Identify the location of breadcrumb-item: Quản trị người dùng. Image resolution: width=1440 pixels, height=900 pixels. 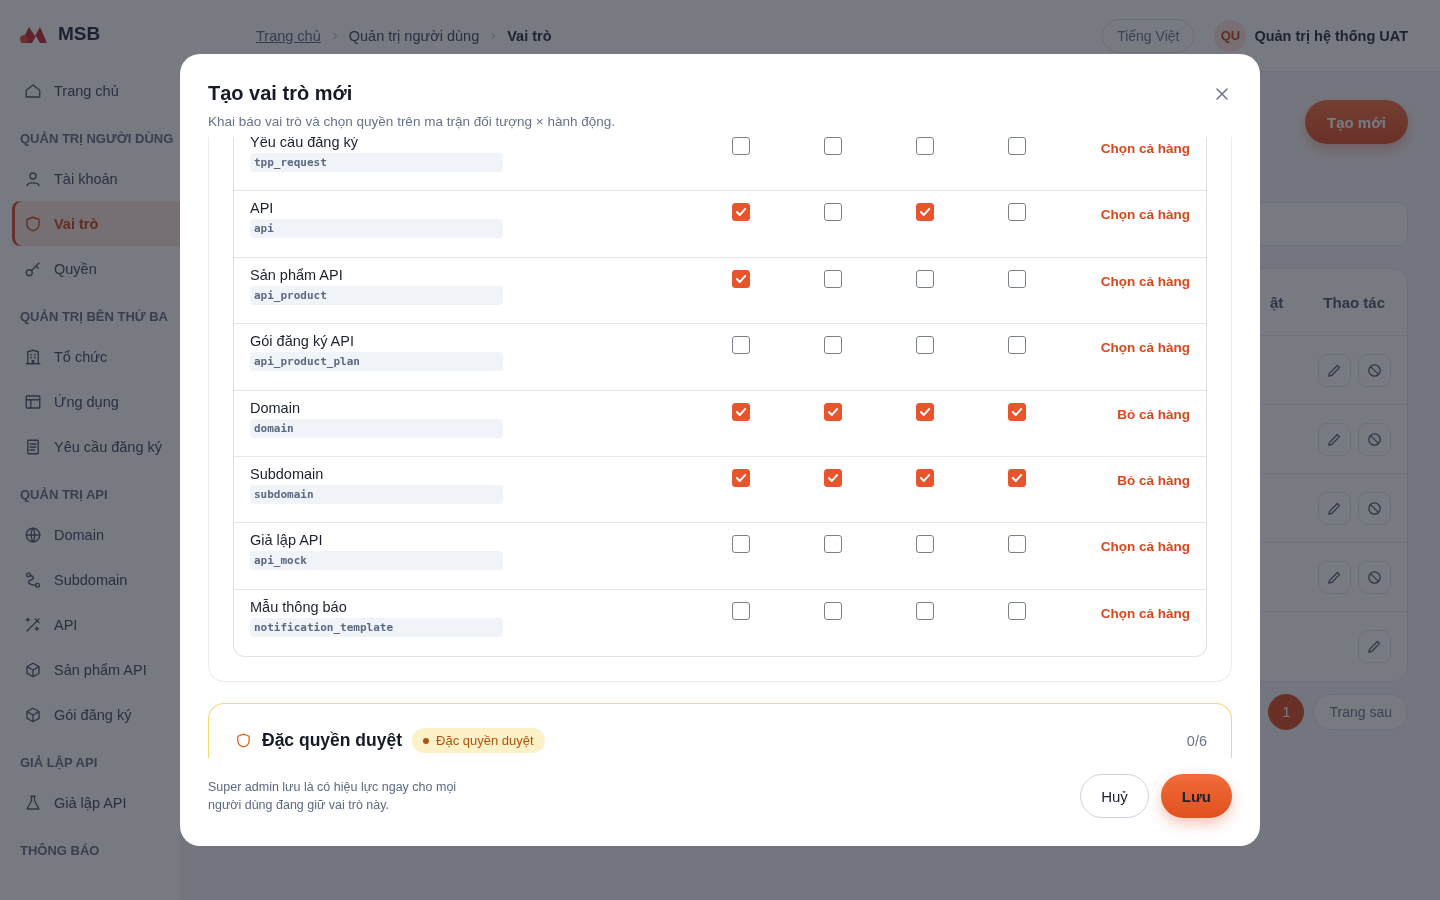
(414, 35).